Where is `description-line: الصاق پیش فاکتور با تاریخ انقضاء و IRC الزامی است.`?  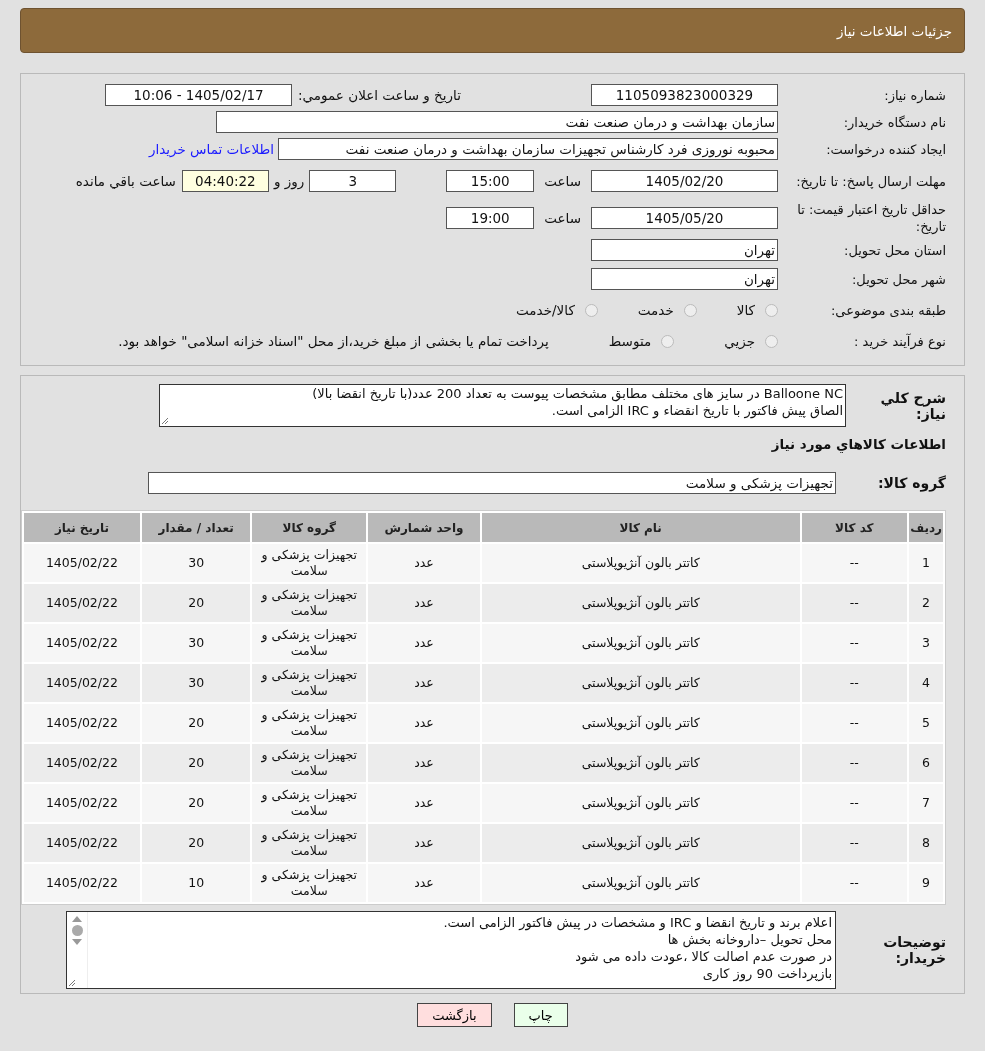
description-line: الصاق پیش فاکتور با تاریخ انقضاء و IRC الزامی است. is located at coordinates (697, 410).